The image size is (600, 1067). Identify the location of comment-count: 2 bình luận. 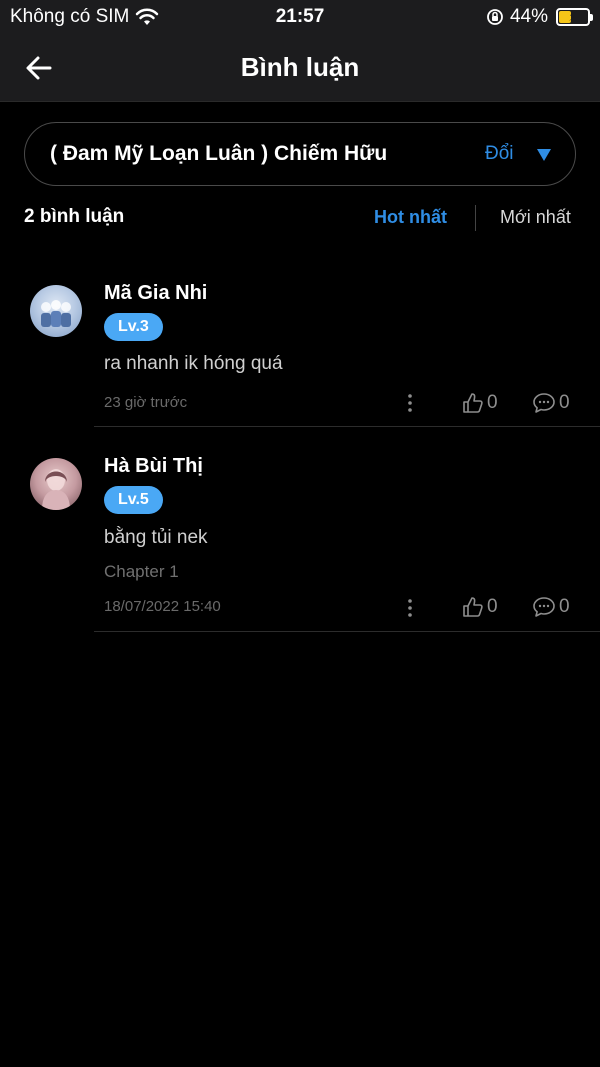
(74, 216).